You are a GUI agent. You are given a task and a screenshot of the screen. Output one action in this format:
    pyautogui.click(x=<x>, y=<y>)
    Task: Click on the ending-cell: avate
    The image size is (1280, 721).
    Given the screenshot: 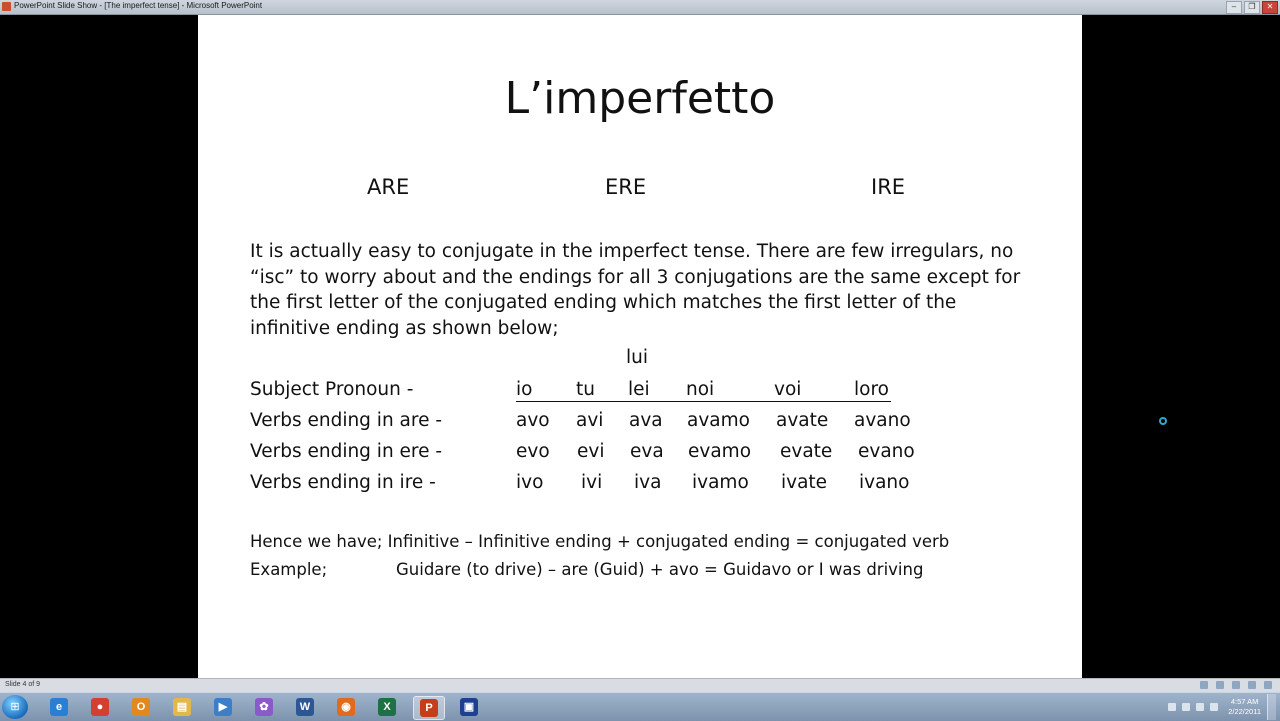 What is the action you would take?
    pyautogui.click(x=802, y=420)
    